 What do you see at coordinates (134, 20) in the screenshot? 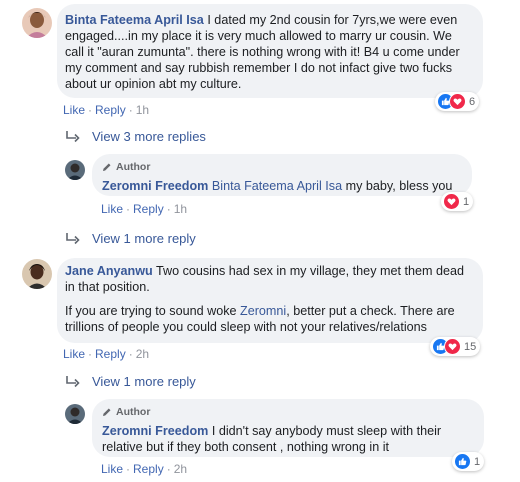
I see `comment-author: Binta Fateema April Isa` at bounding box center [134, 20].